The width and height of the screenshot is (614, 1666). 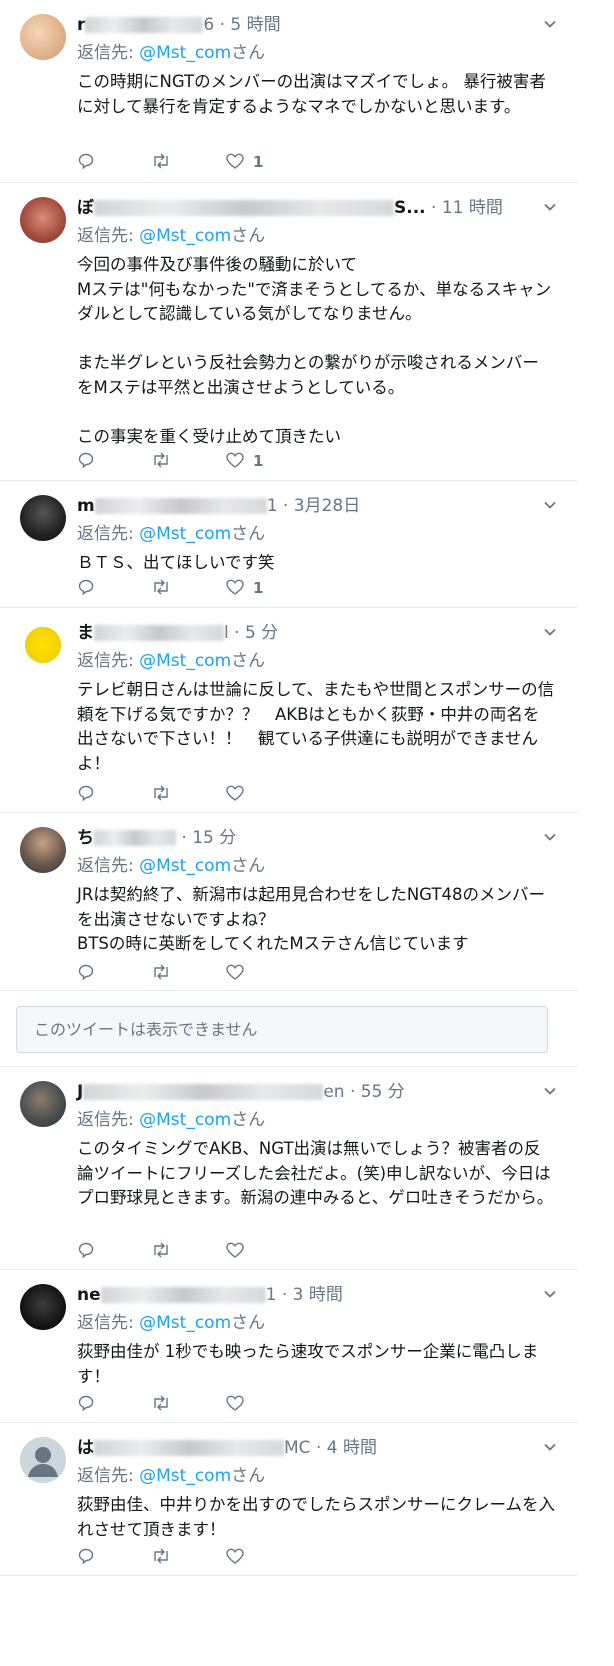 What do you see at coordinates (85, 208) in the screenshot?
I see `user-name: ぼ` at bounding box center [85, 208].